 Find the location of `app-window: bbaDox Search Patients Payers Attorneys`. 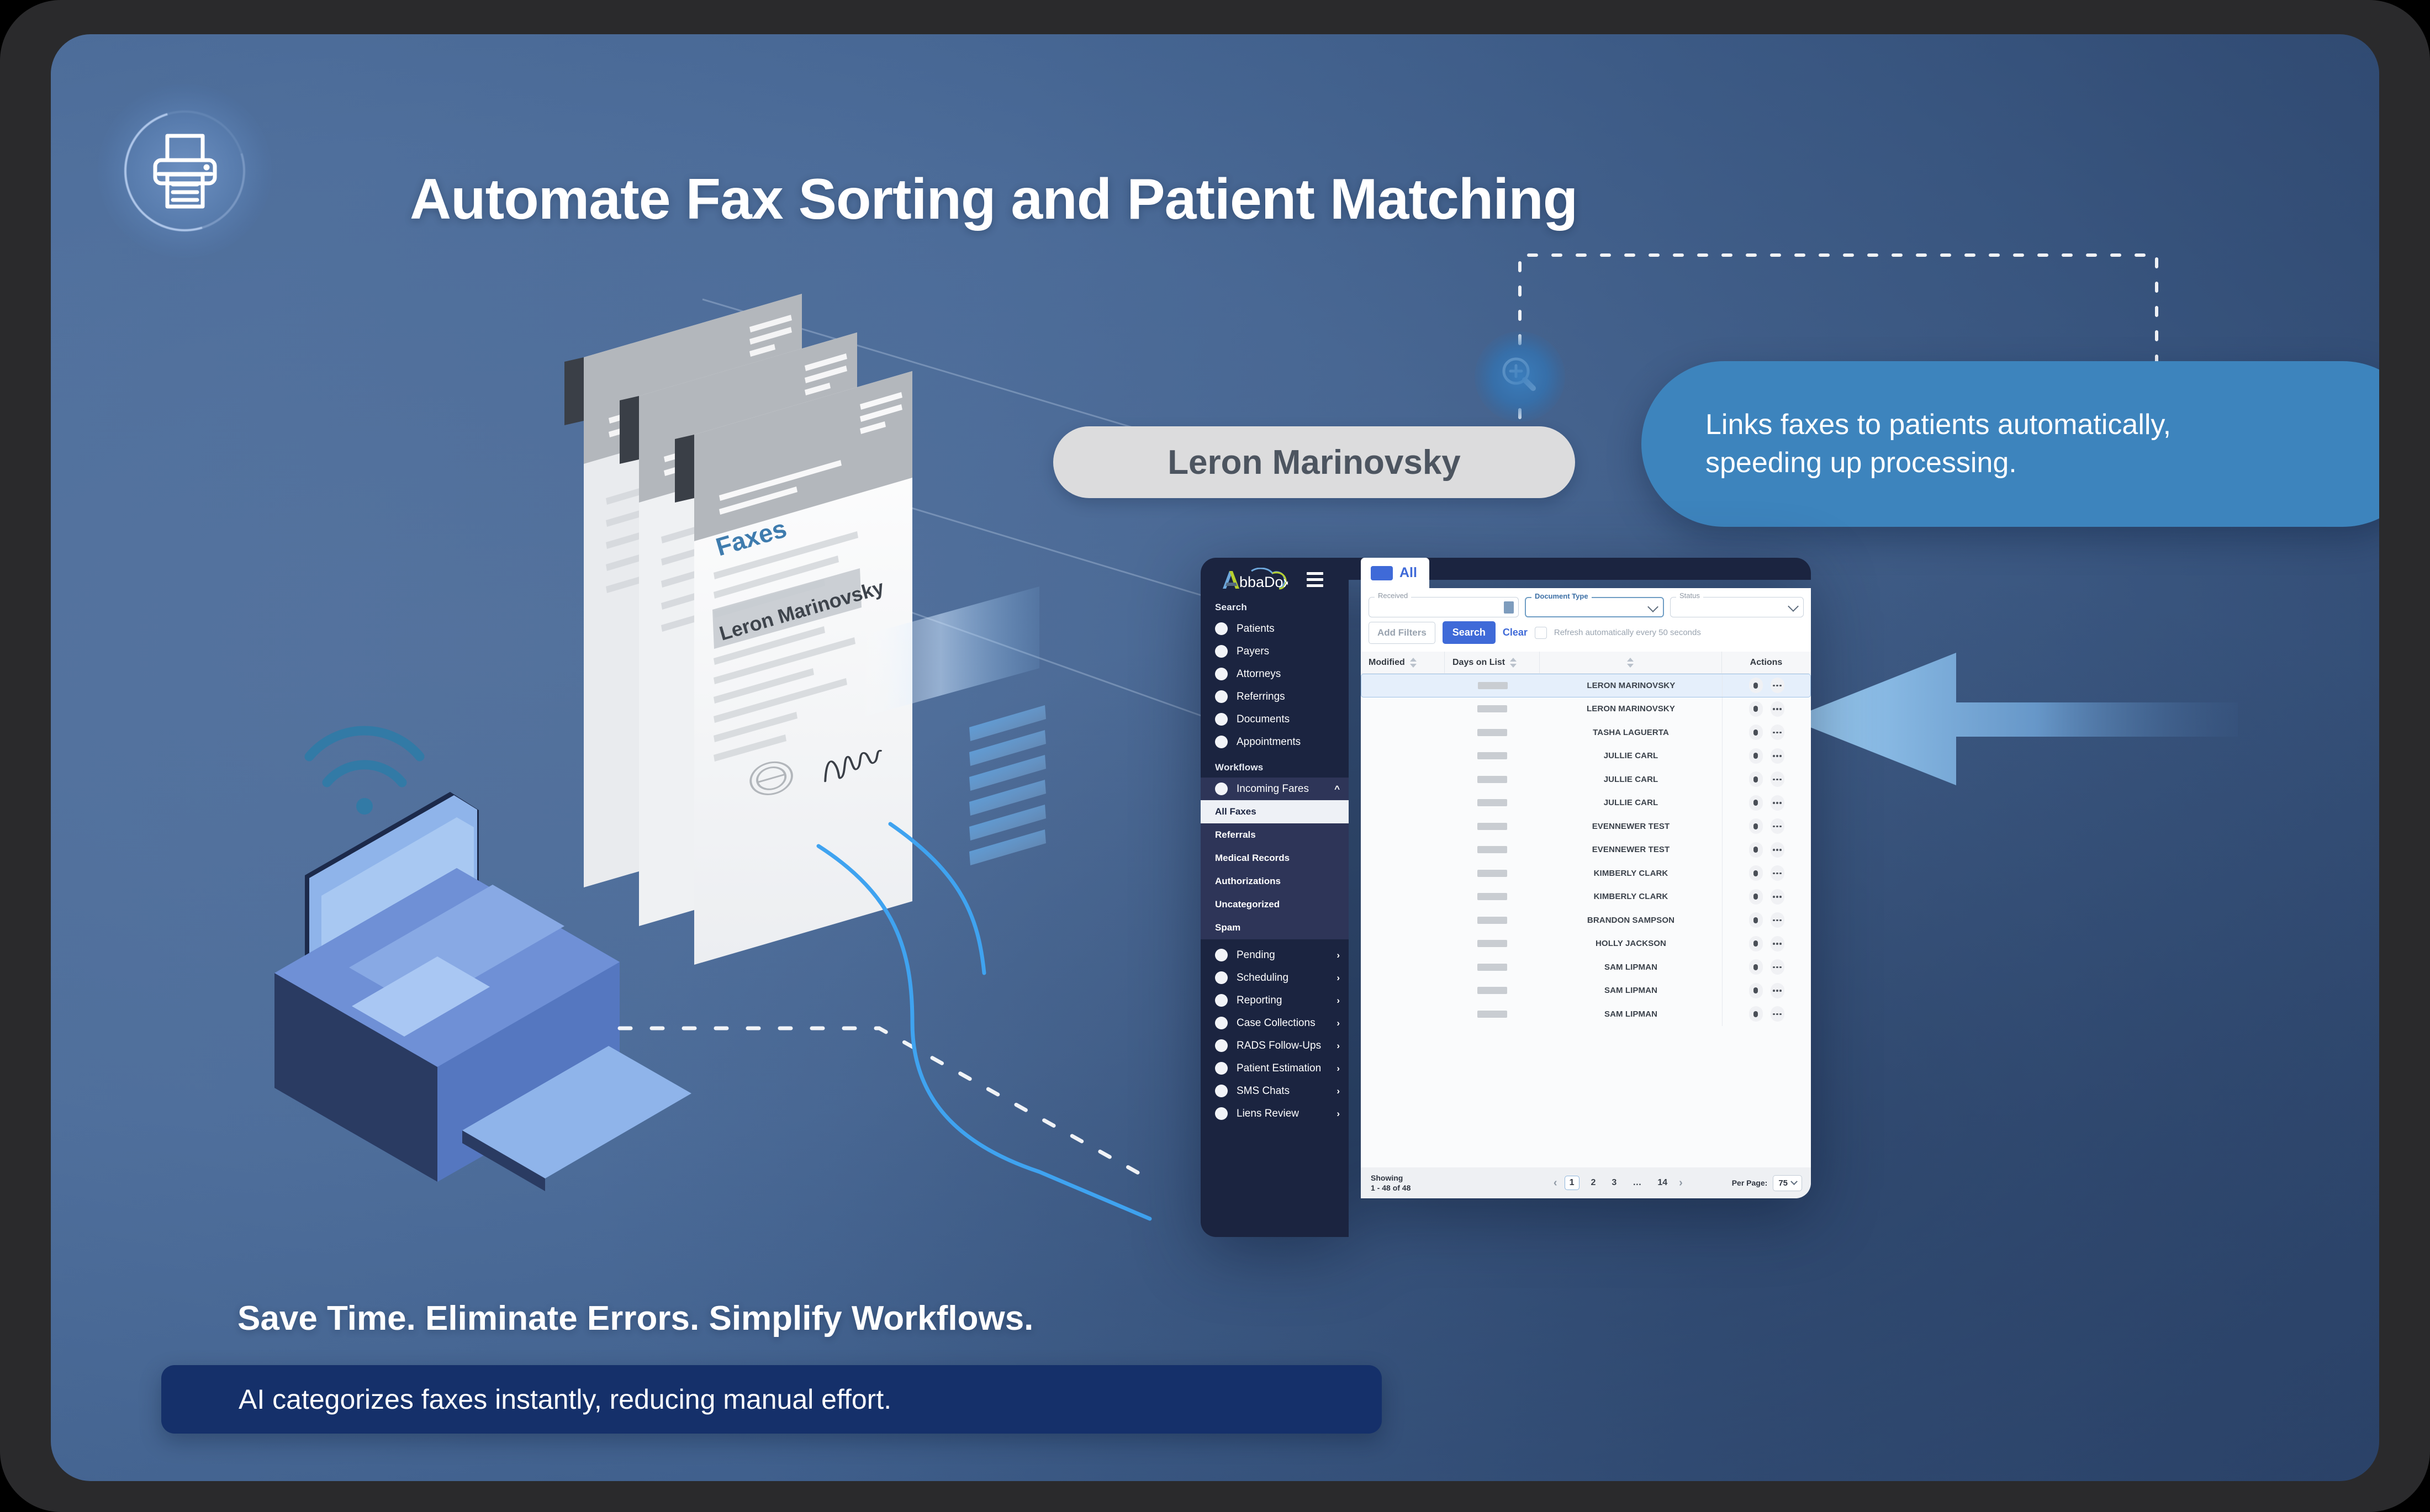

app-window: bbaDox Search Patients Payers Attorneys is located at coordinates (1506, 897).